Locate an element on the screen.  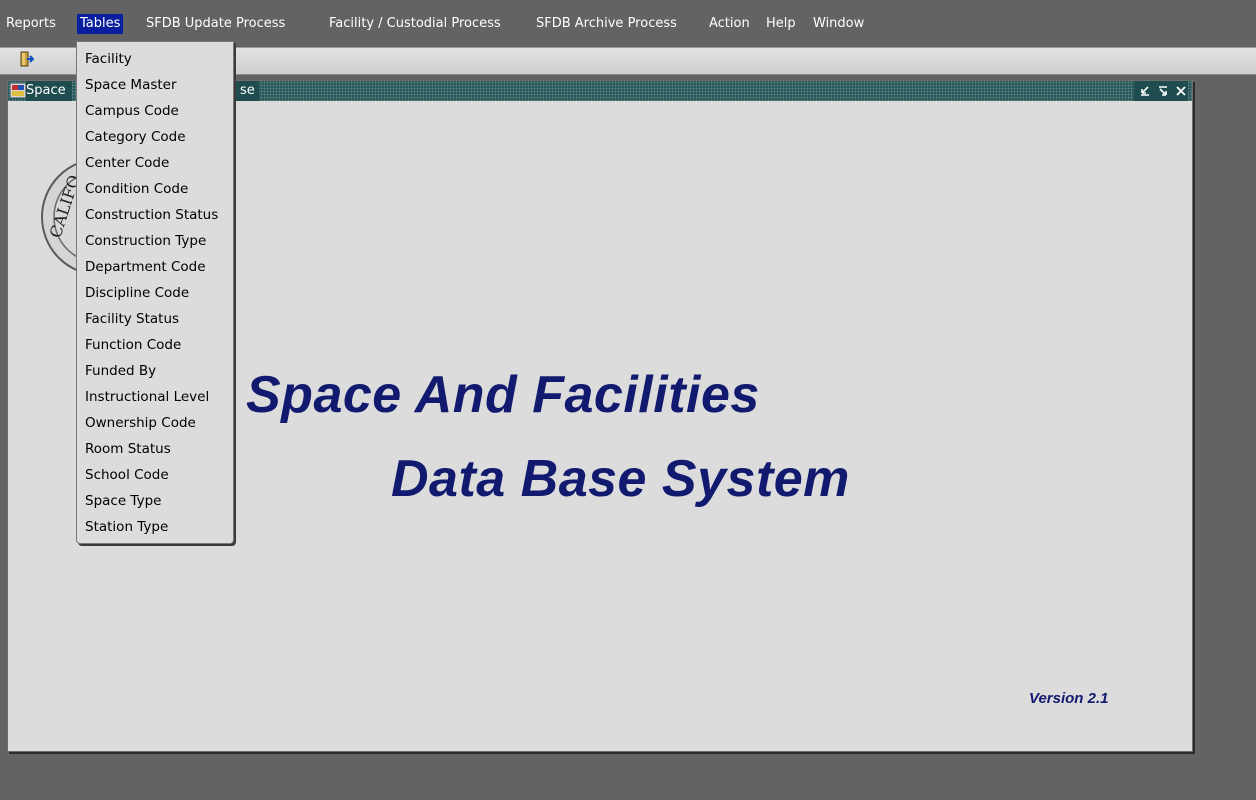
window-title-tail: se is located at coordinates (247, 91).